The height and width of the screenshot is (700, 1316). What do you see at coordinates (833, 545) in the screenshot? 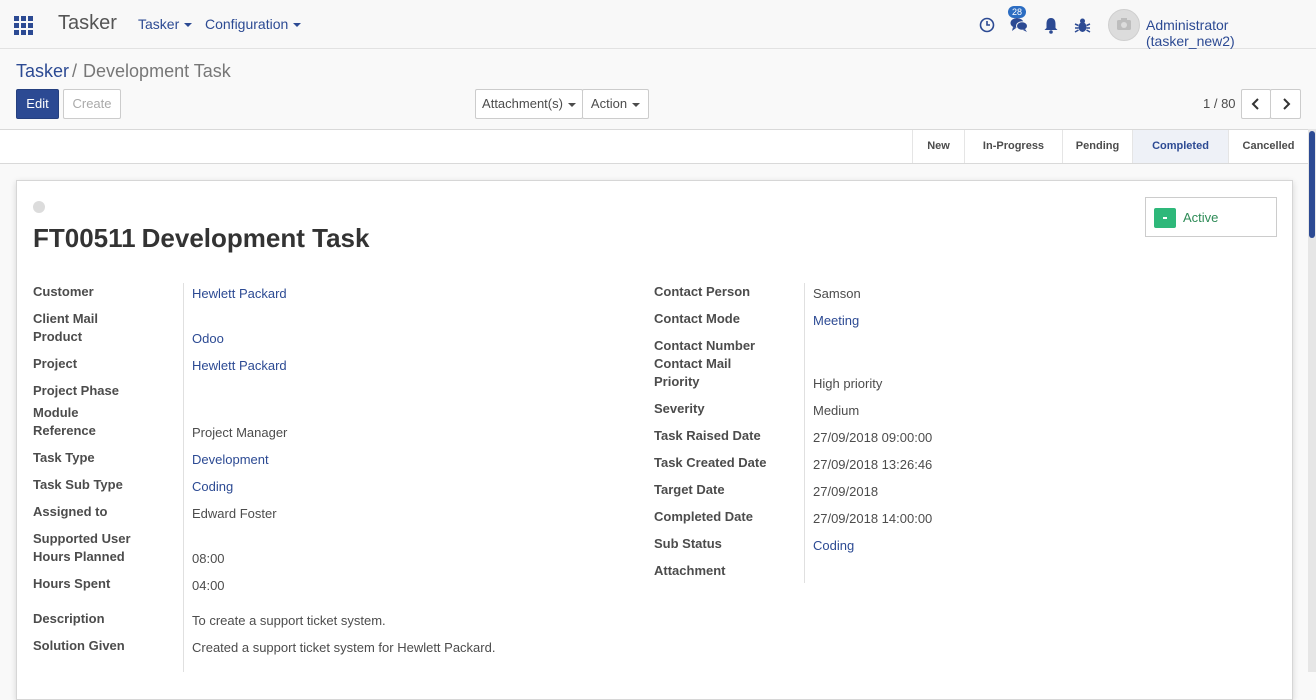
I see `field-sub-status: Coding` at bounding box center [833, 545].